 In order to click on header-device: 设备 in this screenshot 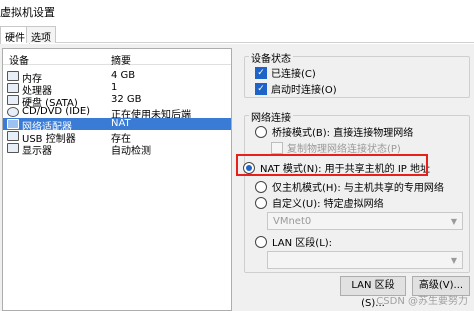, I will do `click(19, 59)`.